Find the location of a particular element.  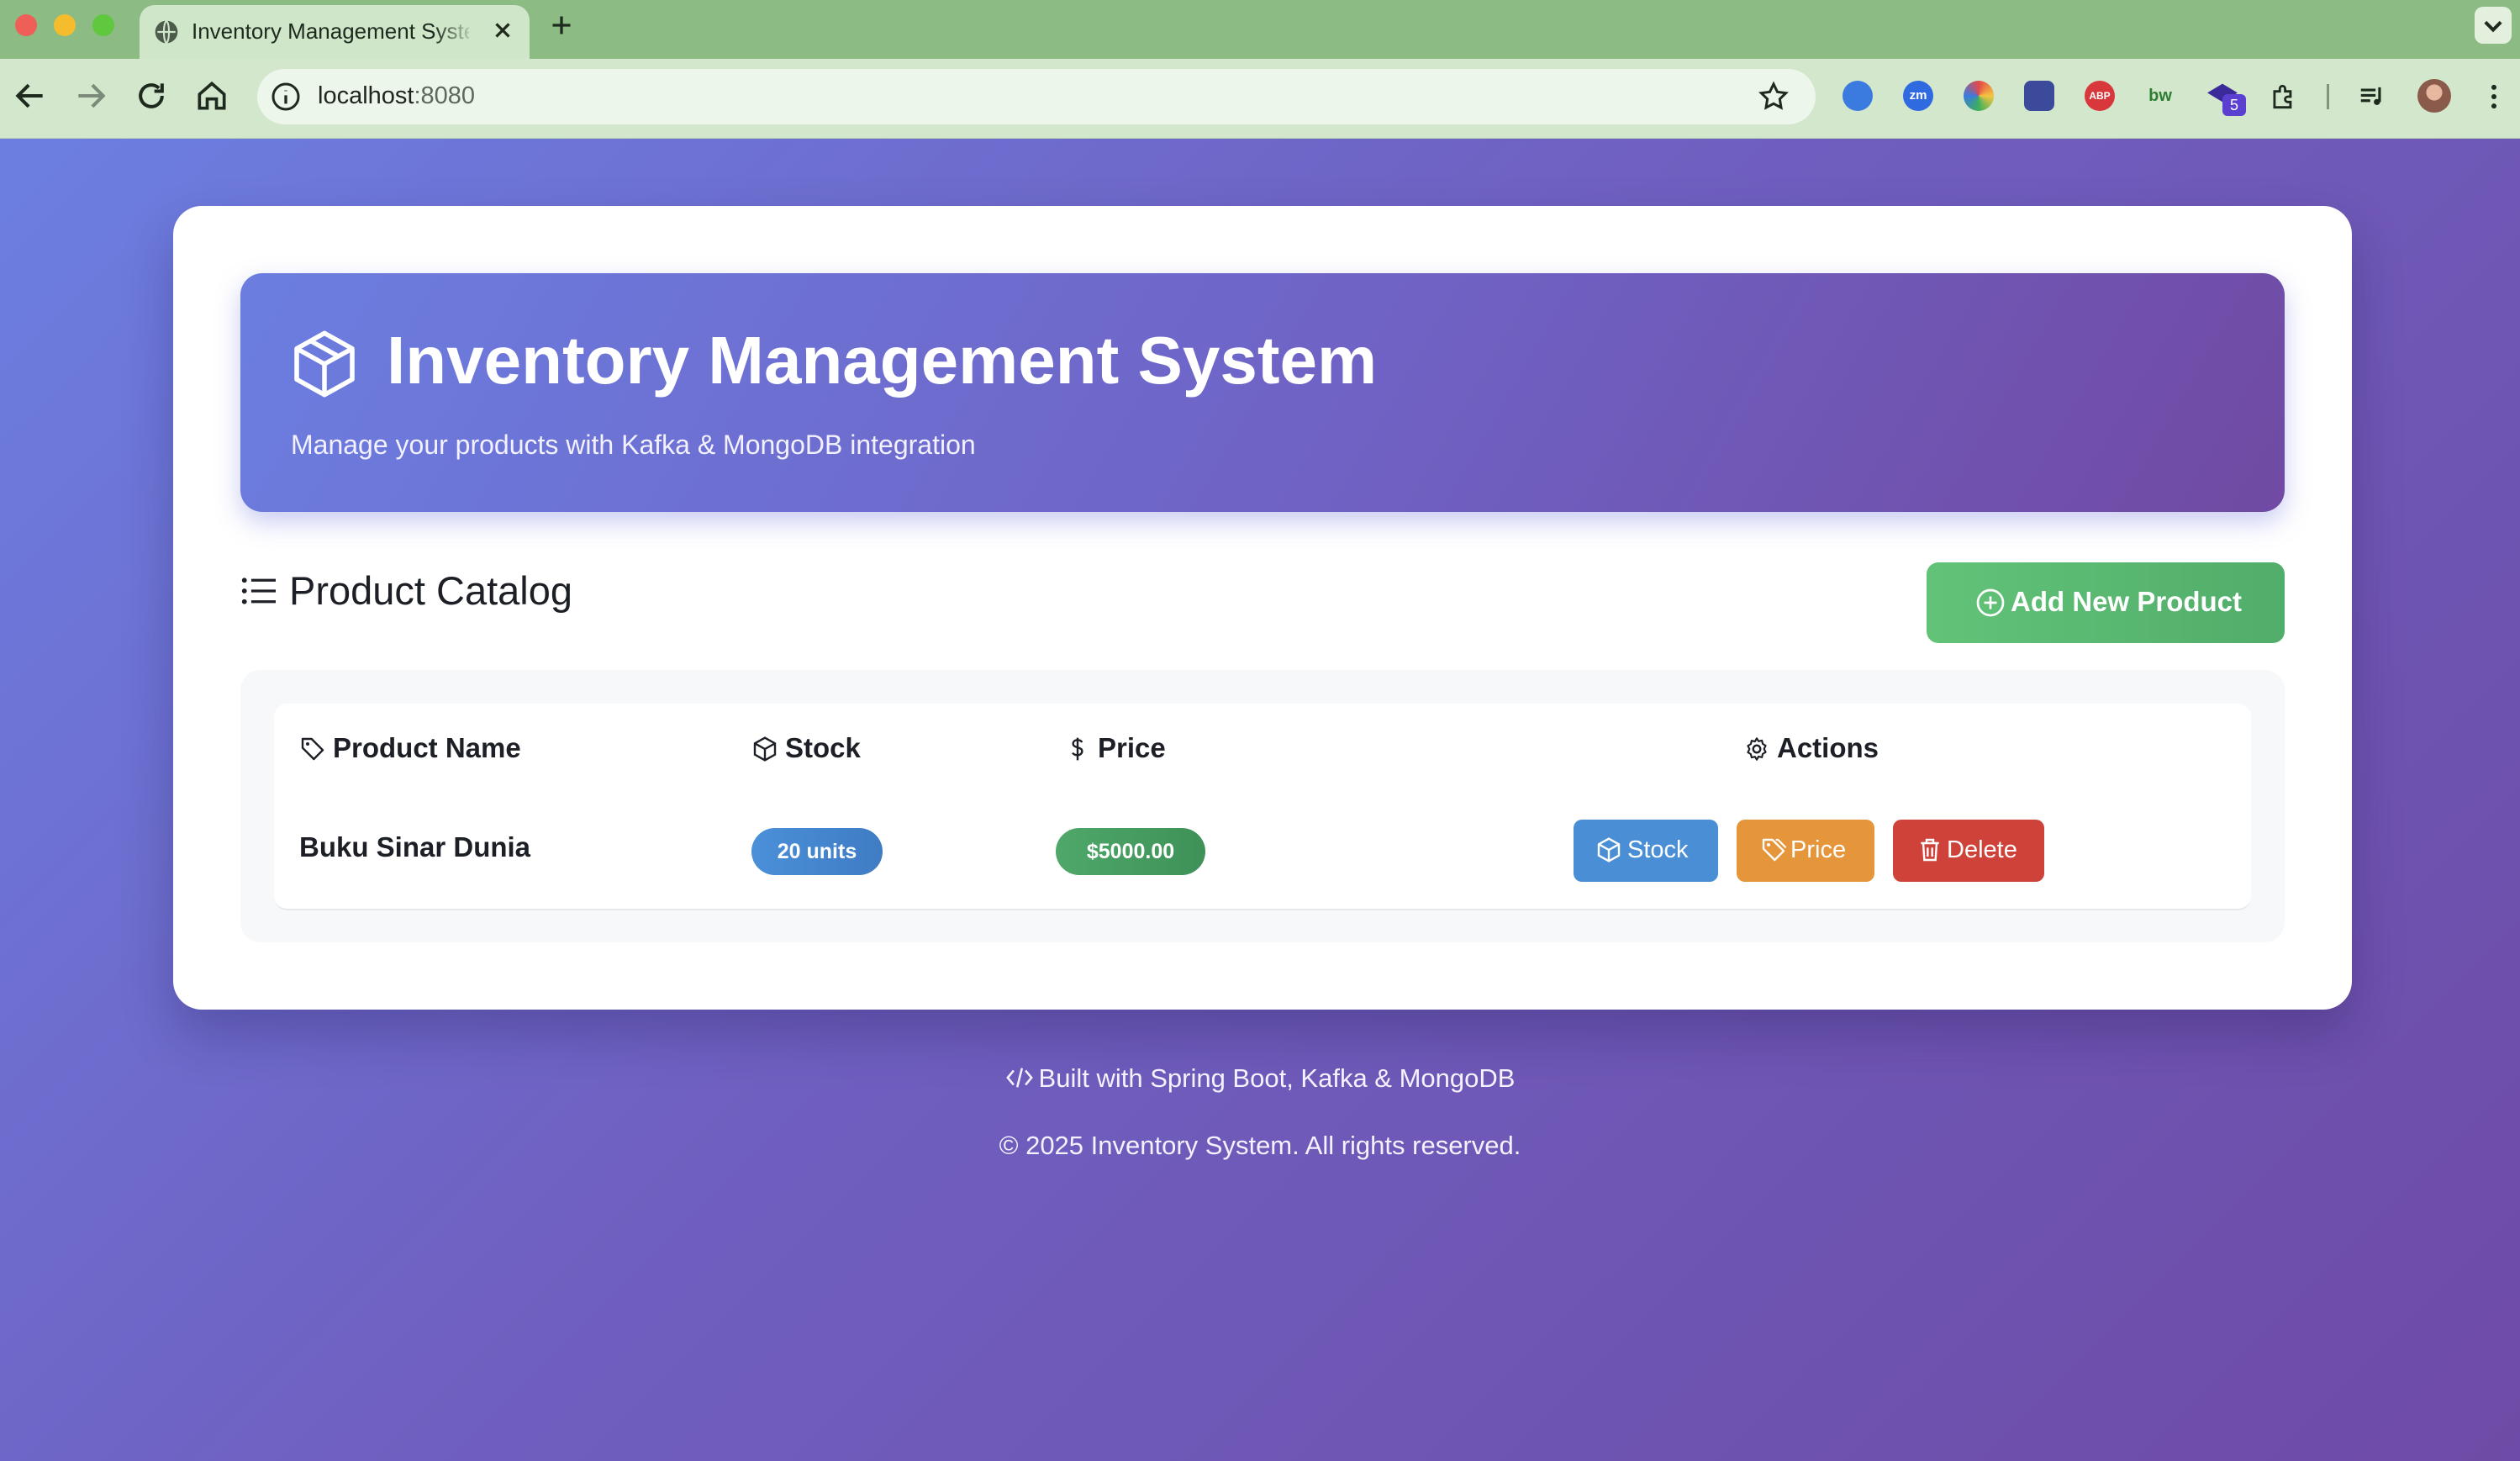

browser-tab-active: Inventory Management System is located at coordinates (335, 32).